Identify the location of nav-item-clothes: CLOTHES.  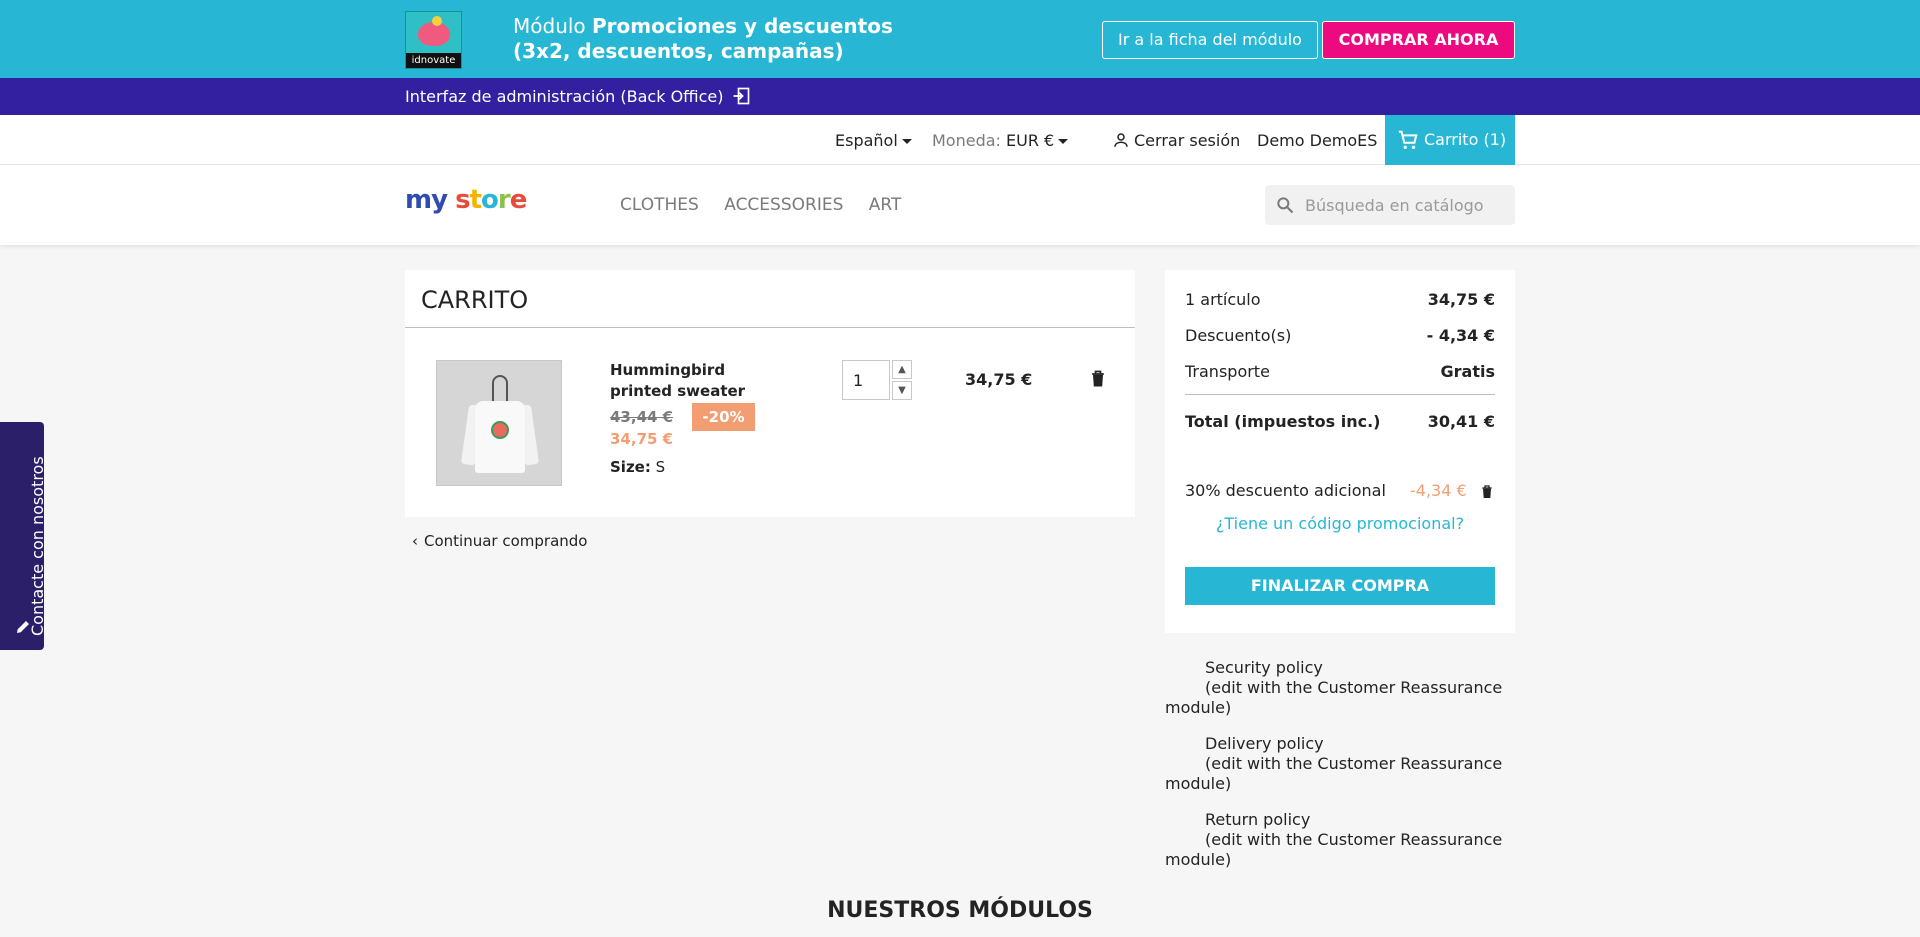
(659, 205).